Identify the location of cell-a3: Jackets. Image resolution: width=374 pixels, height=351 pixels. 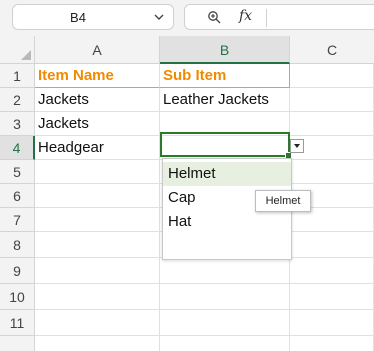
(97, 124).